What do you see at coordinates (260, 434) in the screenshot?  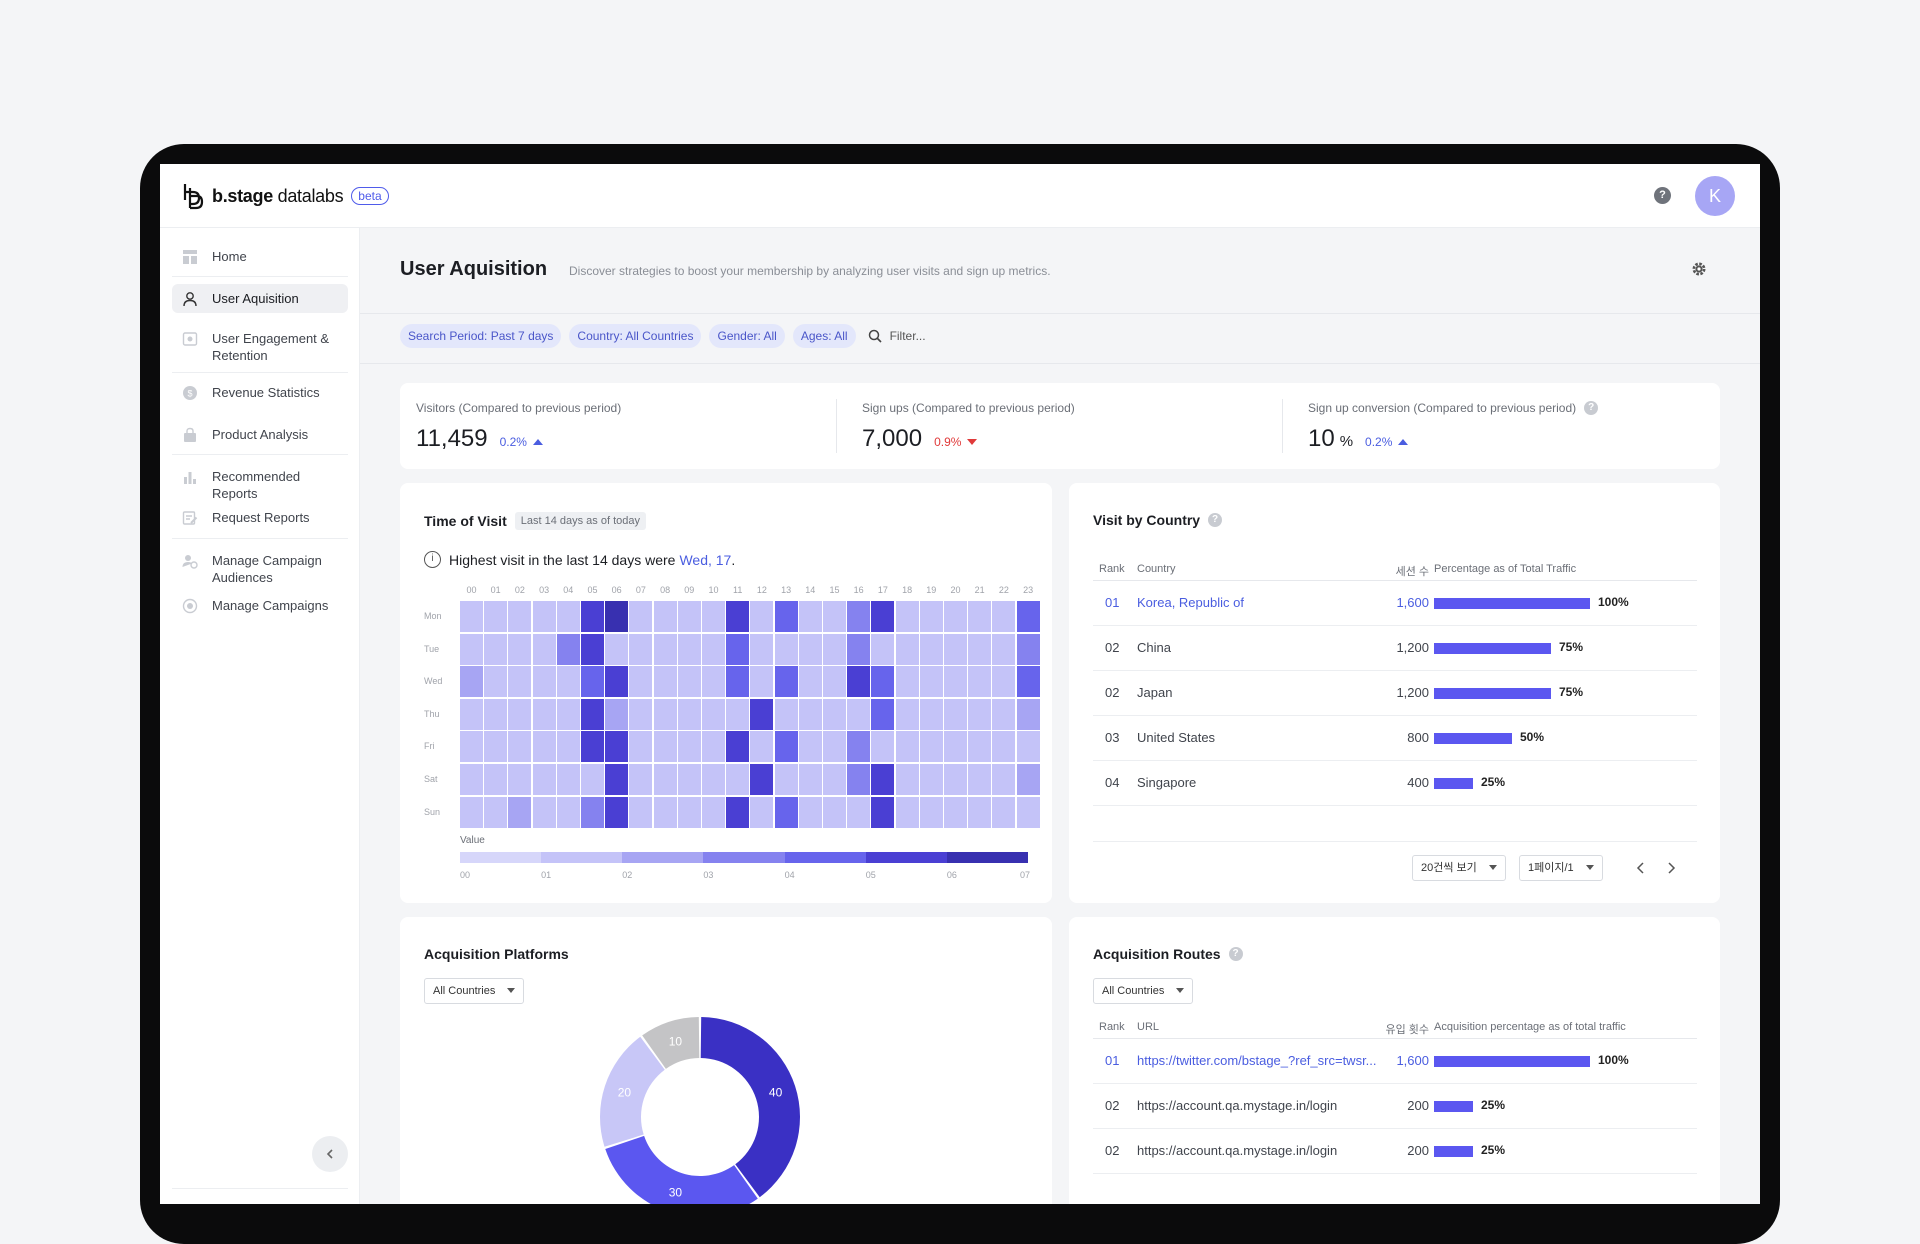 I see `sidebar-item-product-analysis: Product Analysis` at bounding box center [260, 434].